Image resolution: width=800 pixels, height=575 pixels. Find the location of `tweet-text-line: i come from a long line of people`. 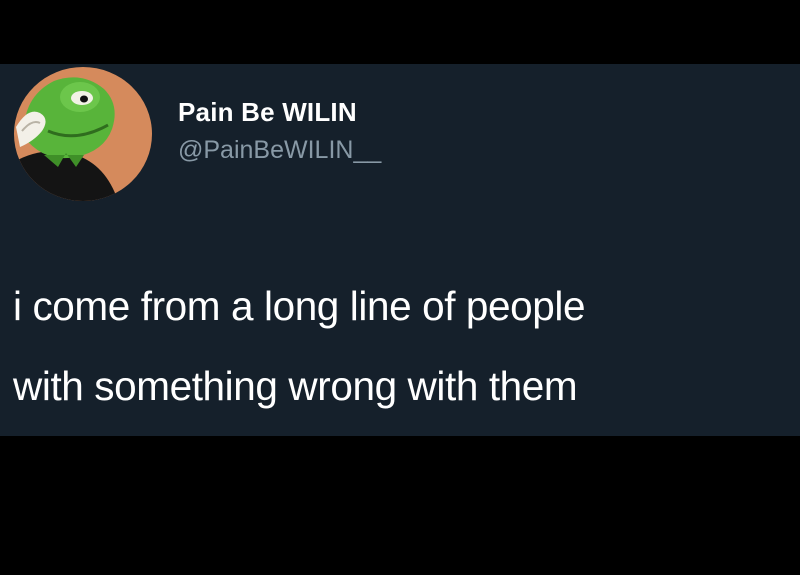

tweet-text-line: i come from a long line of people is located at coordinates (299, 306).